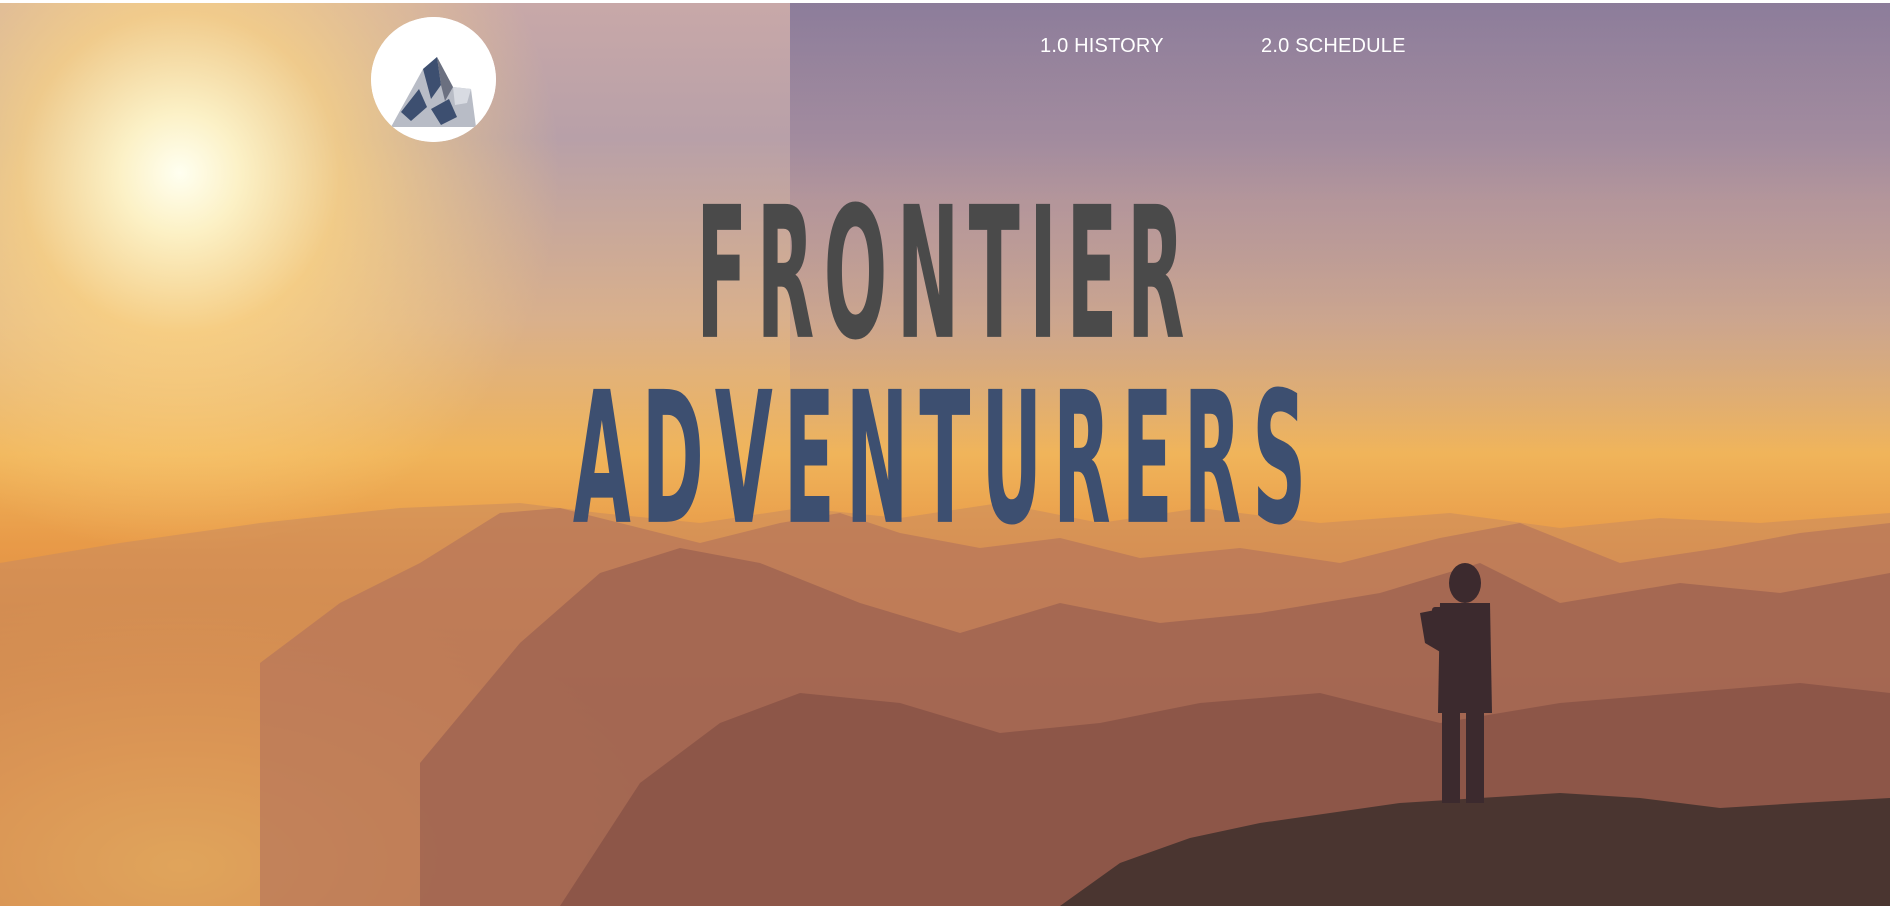 The height and width of the screenshot is (906, 1890). I want to click on hero-title-line1: FRONTIER, so click(945, 274).